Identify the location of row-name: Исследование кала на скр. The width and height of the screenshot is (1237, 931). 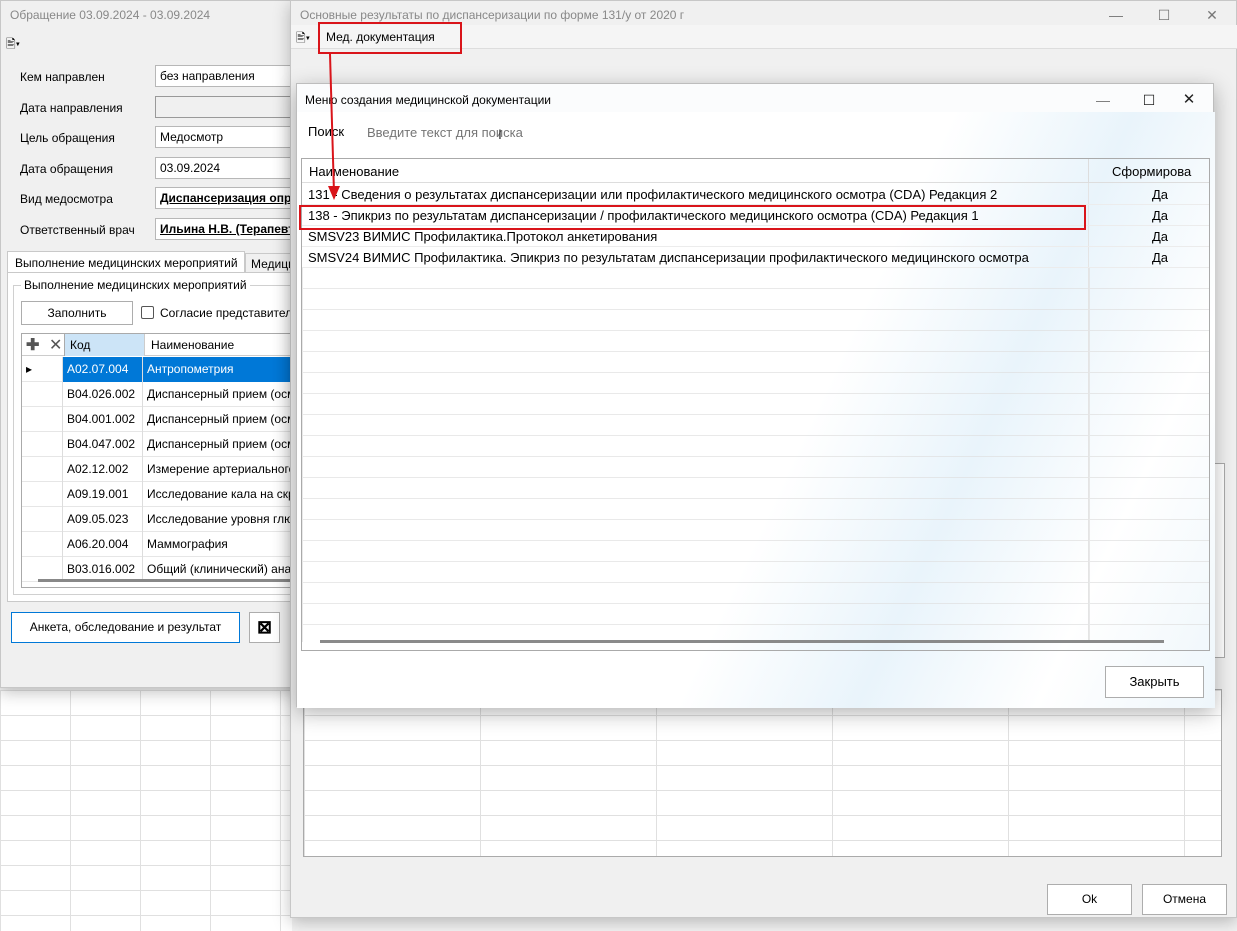
(221, 494).